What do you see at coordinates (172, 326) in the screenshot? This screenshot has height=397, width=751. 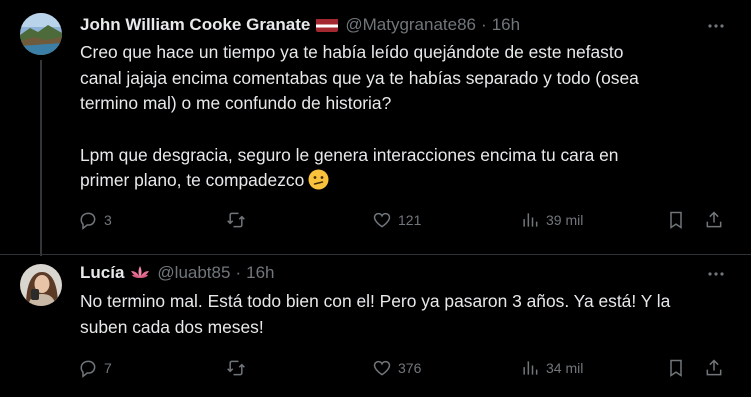 I see `text-line: suben cada dos meses!` at bounding box center [172, 326].